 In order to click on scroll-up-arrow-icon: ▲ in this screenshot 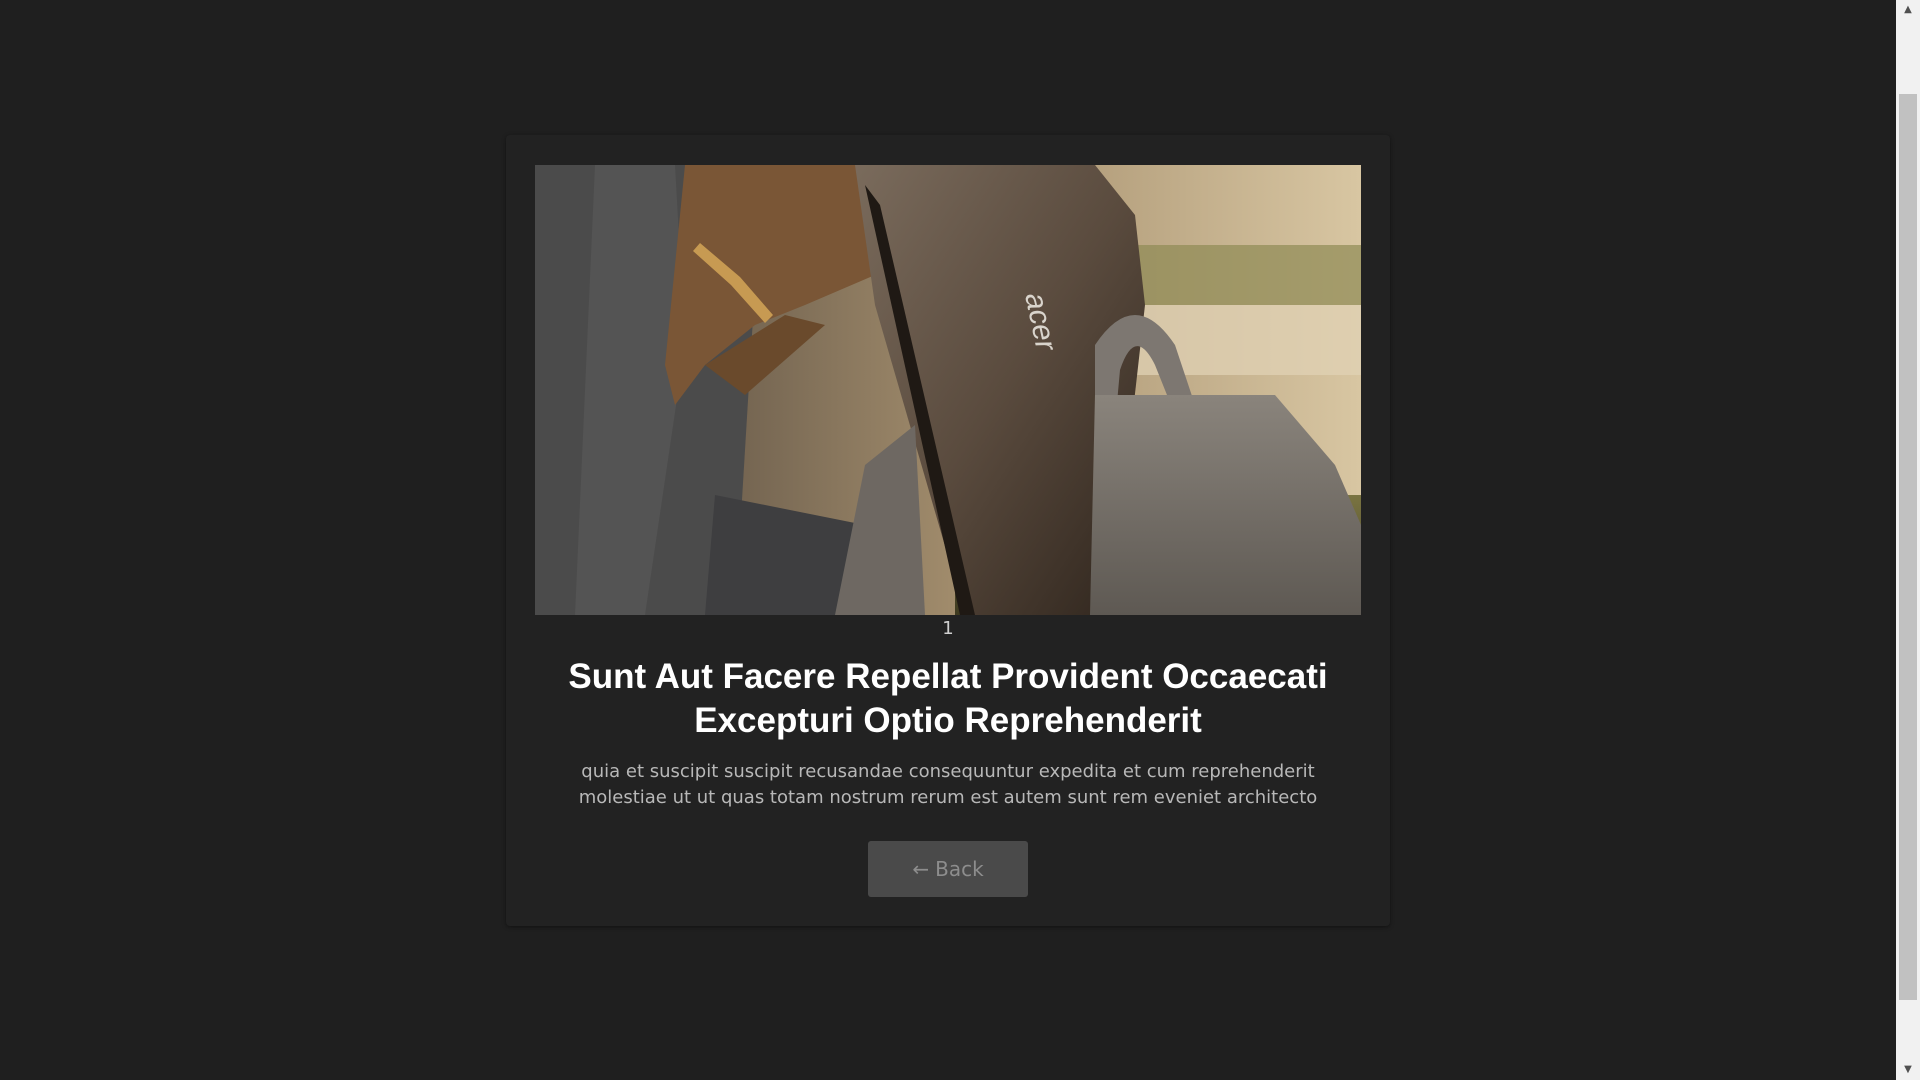, I will do `click(1908, 10)`.